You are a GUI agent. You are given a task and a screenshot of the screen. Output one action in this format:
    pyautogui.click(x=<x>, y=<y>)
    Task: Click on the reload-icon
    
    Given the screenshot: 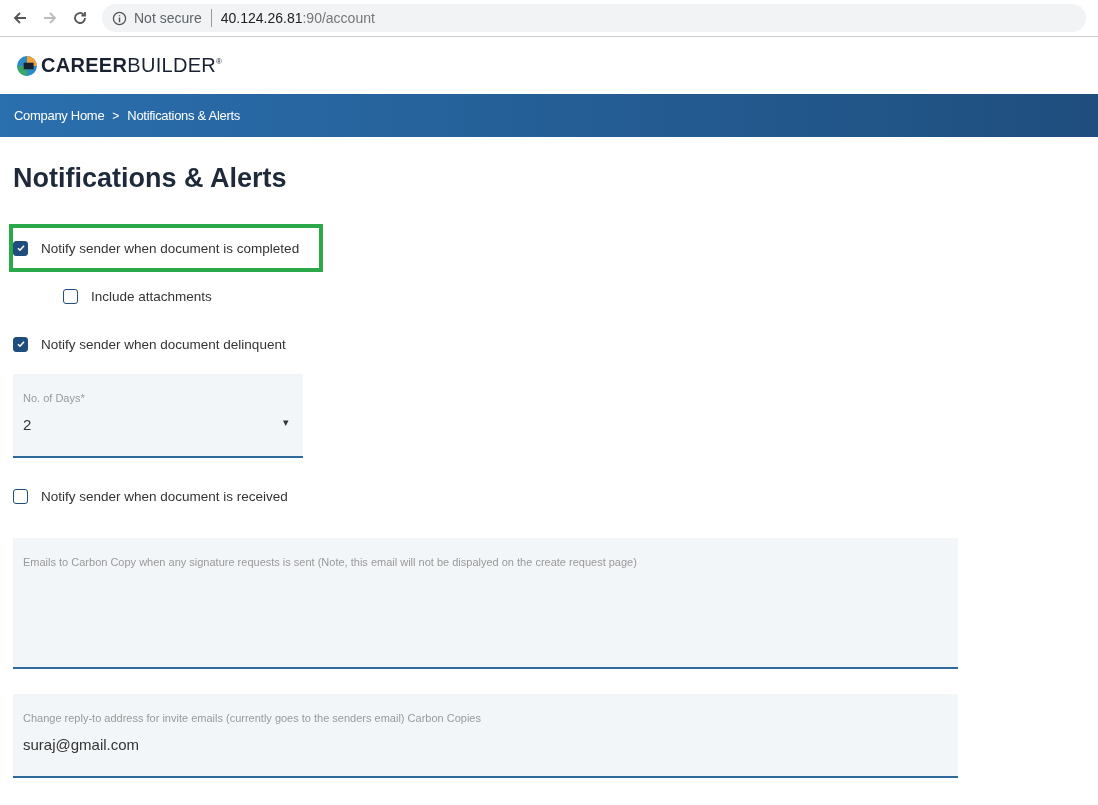 What is the action you would take?
    pyautogui.click(x=80, y=18)
    